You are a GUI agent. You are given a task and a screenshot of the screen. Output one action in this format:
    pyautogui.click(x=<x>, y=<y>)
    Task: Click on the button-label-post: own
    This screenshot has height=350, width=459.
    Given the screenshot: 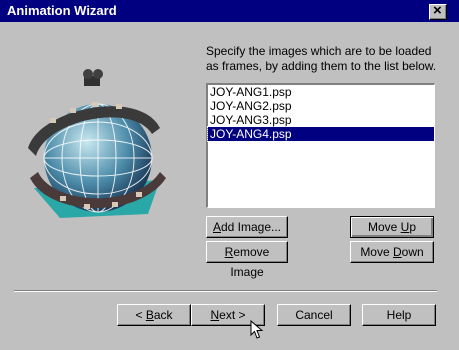 What is the action you would take?
    pyautogui.click(x=412, y=252)
    